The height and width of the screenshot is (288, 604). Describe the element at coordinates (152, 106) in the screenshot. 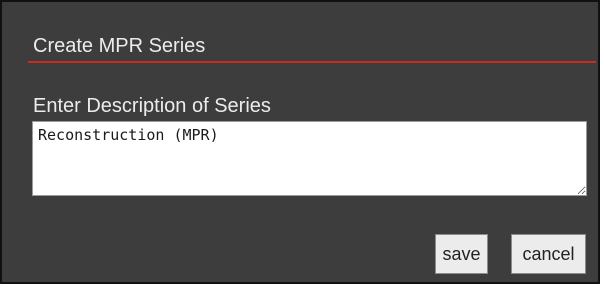

I see `description-label: Enter Description of Series` at that location.